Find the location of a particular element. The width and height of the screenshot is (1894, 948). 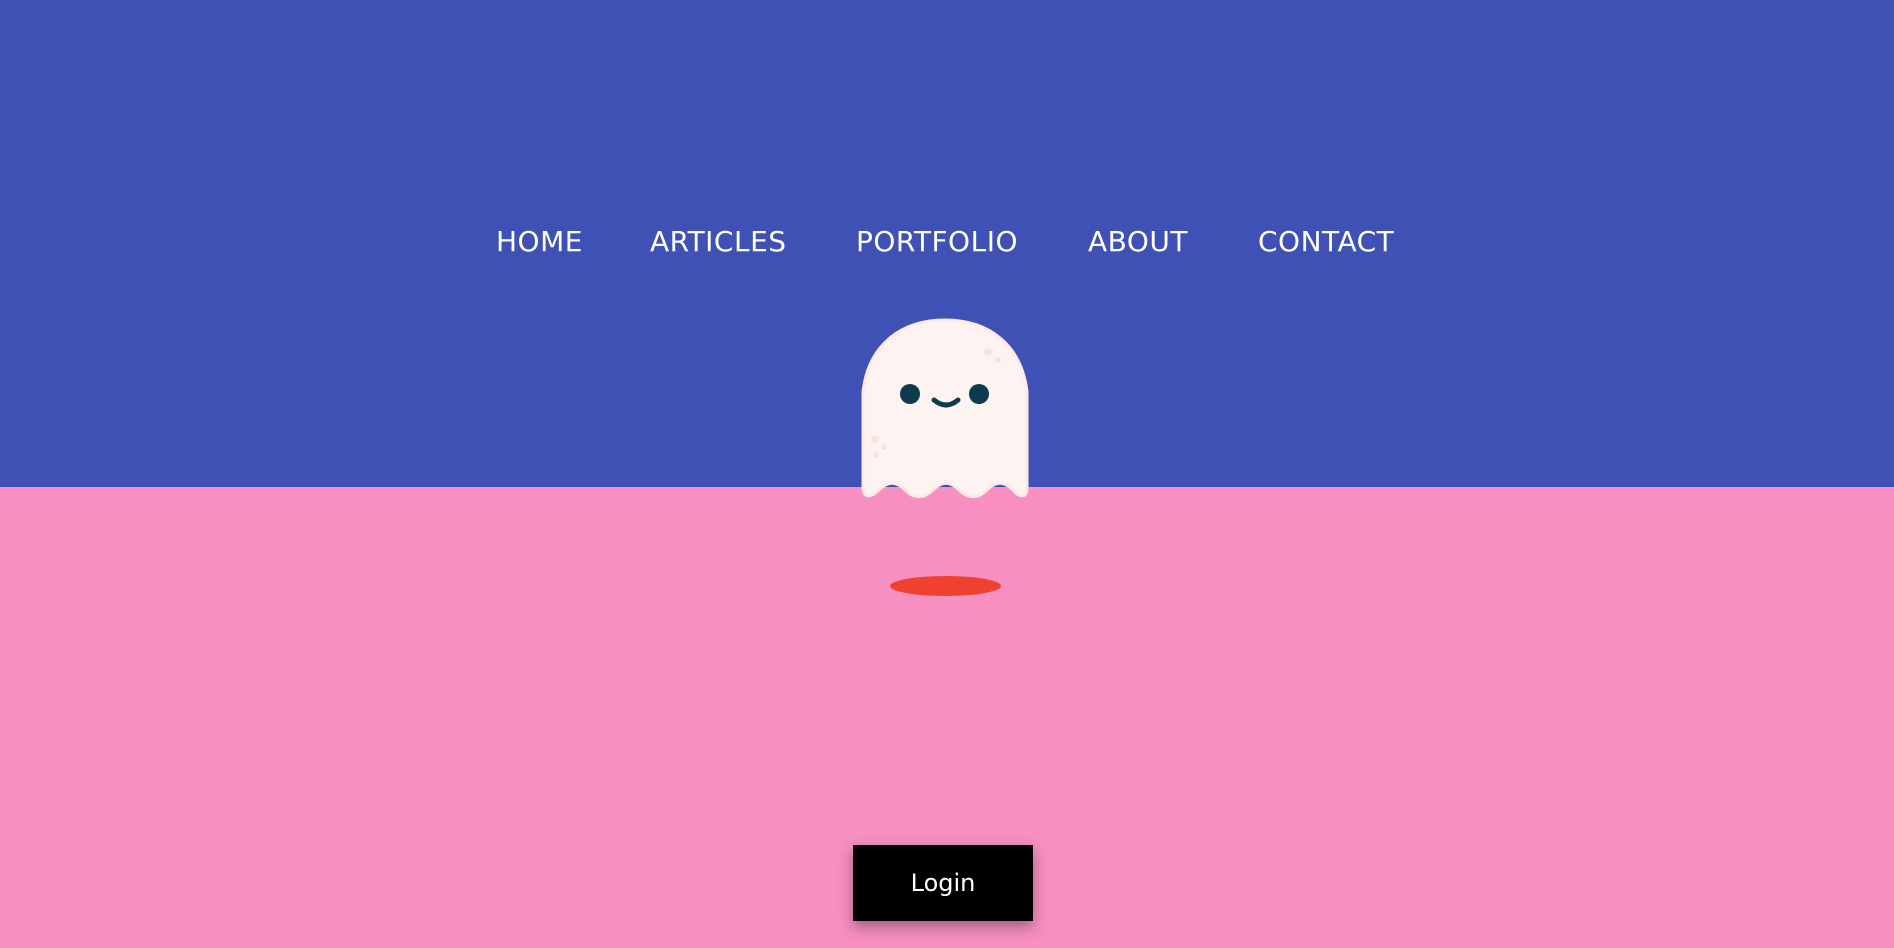

nav-item-portfolio: PORTFOLIO is located at coordinates (937, 242).